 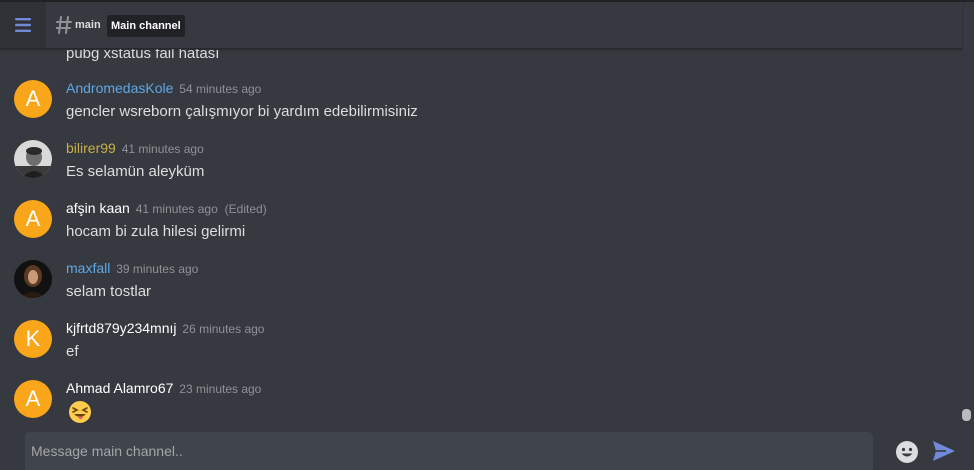 I want to click on message-composer, so click(x=449, y=451).